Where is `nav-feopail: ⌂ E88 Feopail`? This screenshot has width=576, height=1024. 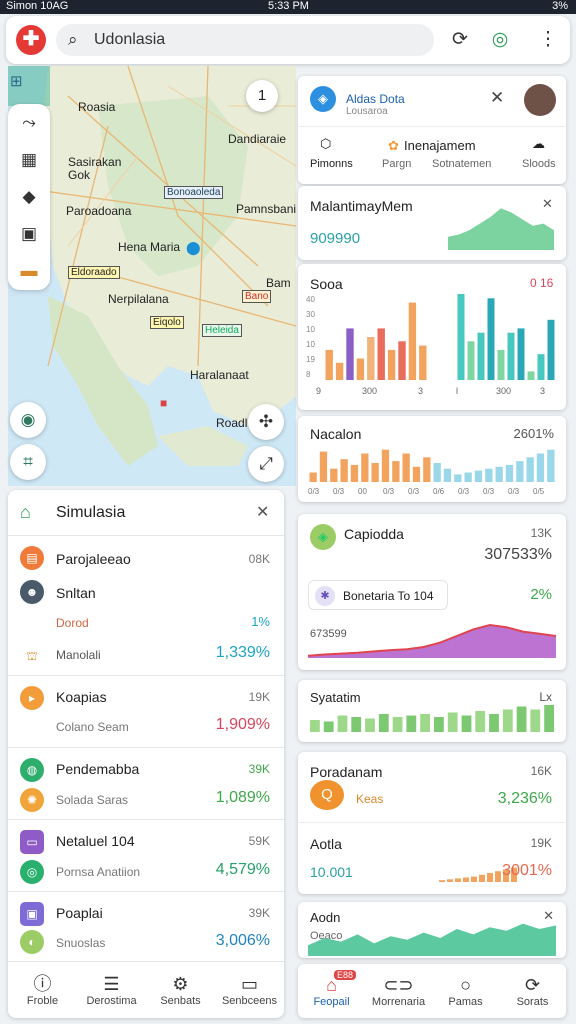
nav-feopail: ⌂ E88 Feopail is located at coordinates (331, 989).